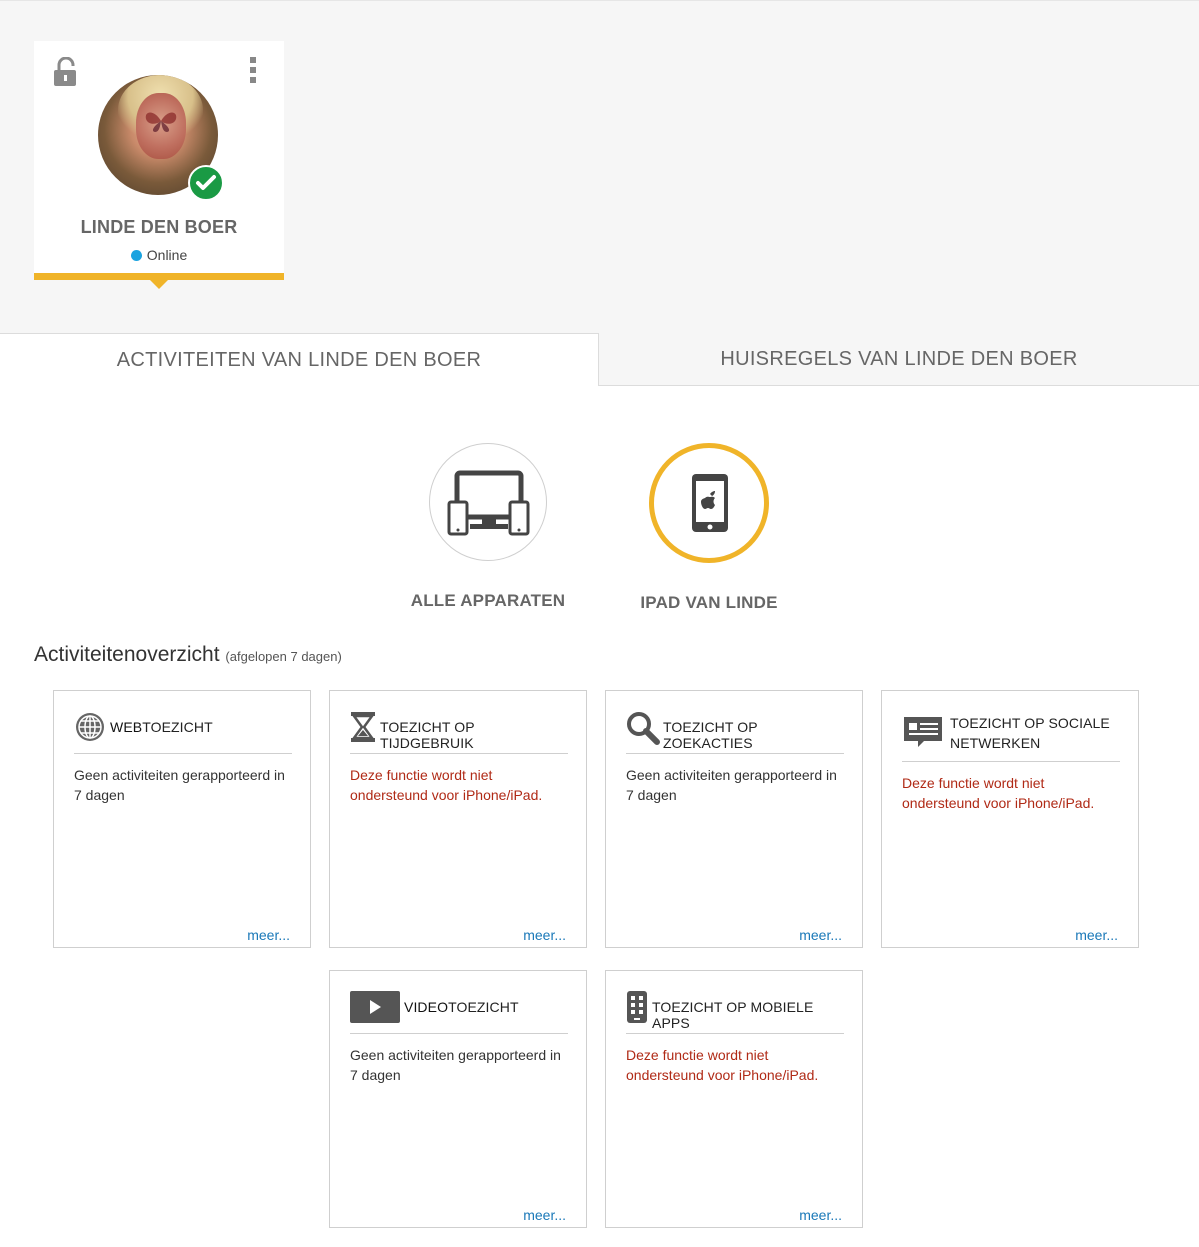 The height and width of the screenshot is (1247, 1199). What do you see at coordinates (90, 727) in the screenshot?
I see `globe-icon` at bounding box center [90, 727].